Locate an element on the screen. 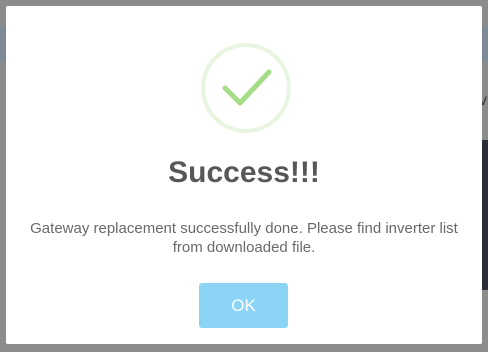 The width and height of the screenshot is (488, 352). check-icon is located at coordinates (247, 87).